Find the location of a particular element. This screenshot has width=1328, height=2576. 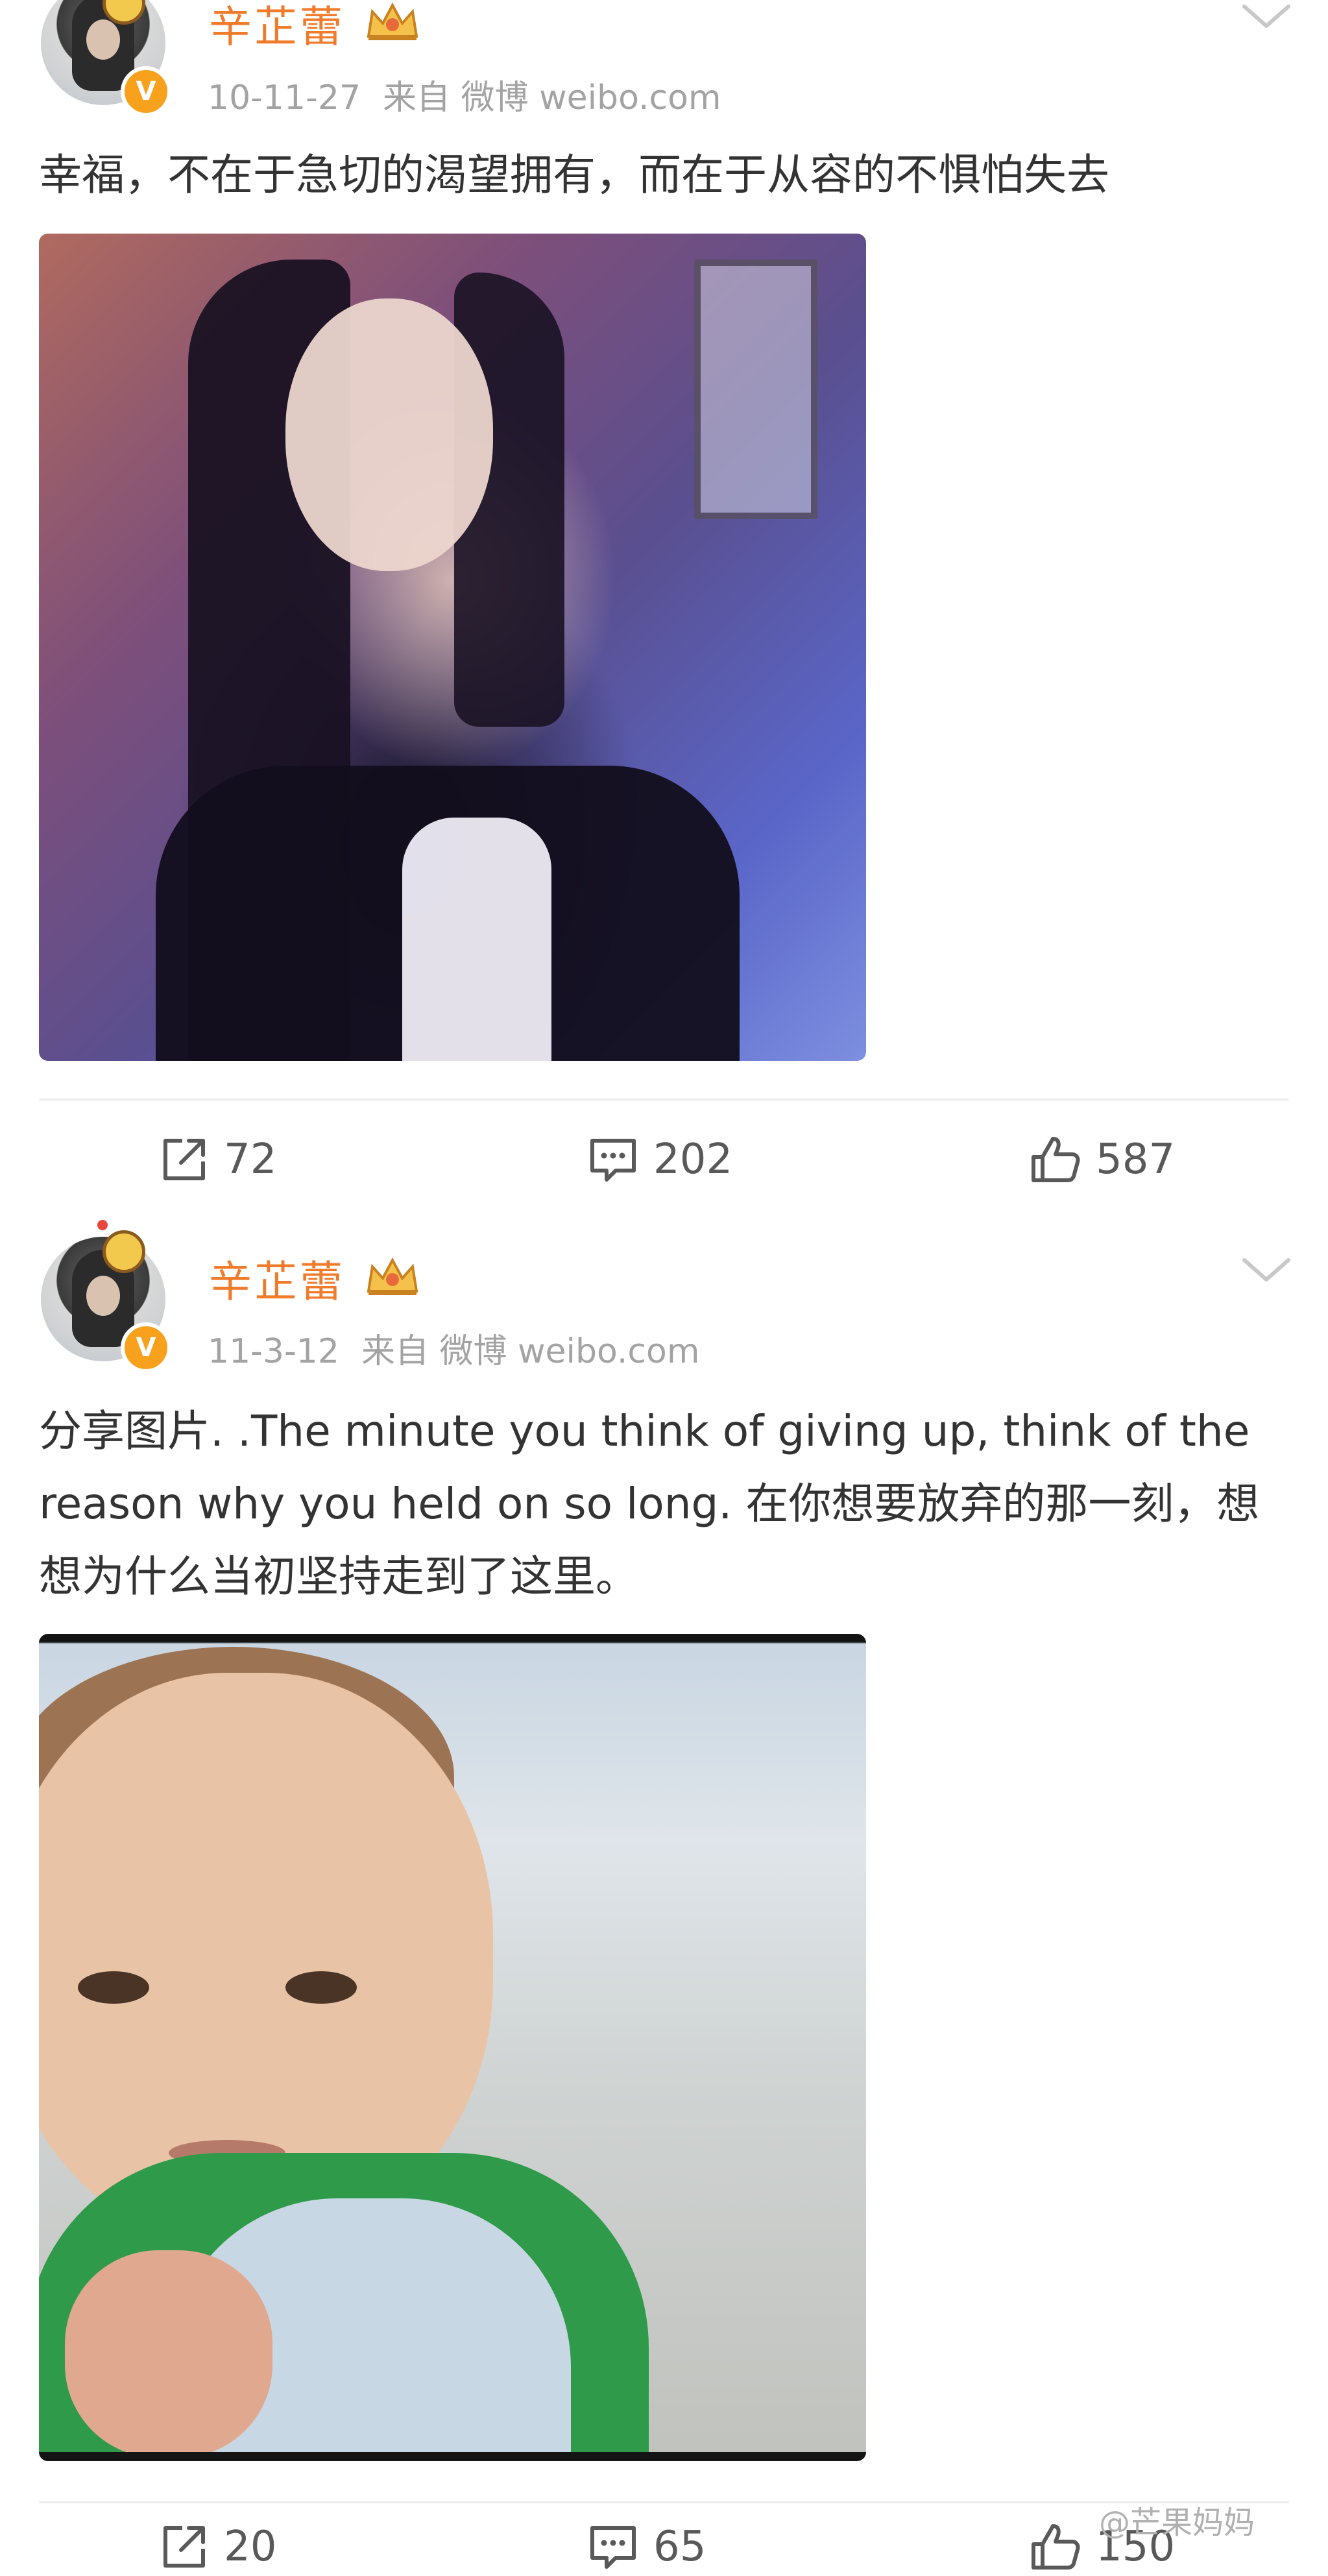

photo-face is located at coordinates (389, 434).